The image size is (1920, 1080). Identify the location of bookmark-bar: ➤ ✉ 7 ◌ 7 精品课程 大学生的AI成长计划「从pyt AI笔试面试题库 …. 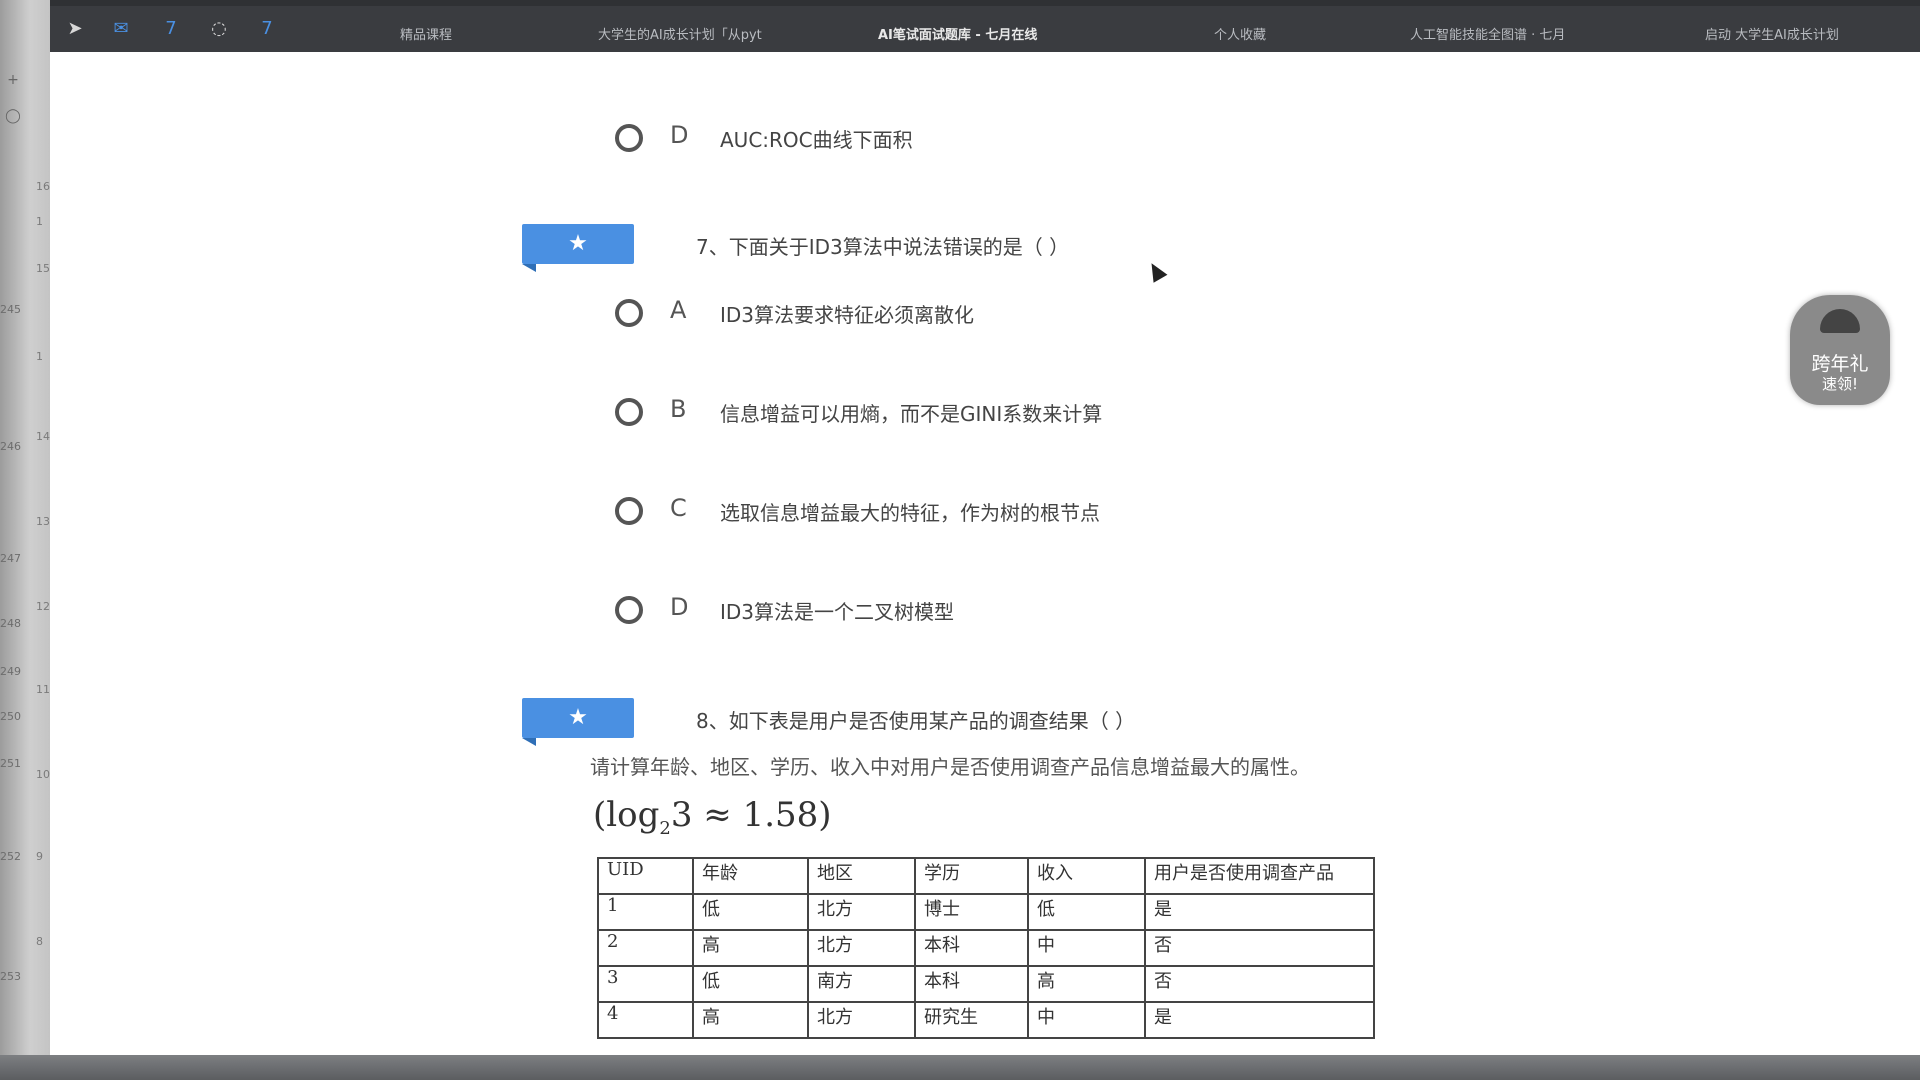
(985, 26).